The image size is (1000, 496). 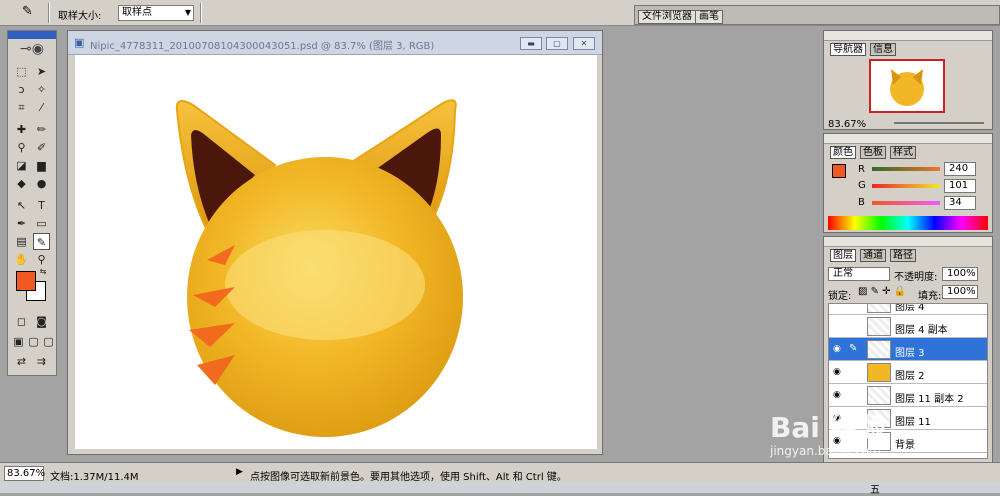 What do you see at coordinates (960, 292) in the screenshot?
I see `fill-field: 100%` at bounding box center [960, 292].